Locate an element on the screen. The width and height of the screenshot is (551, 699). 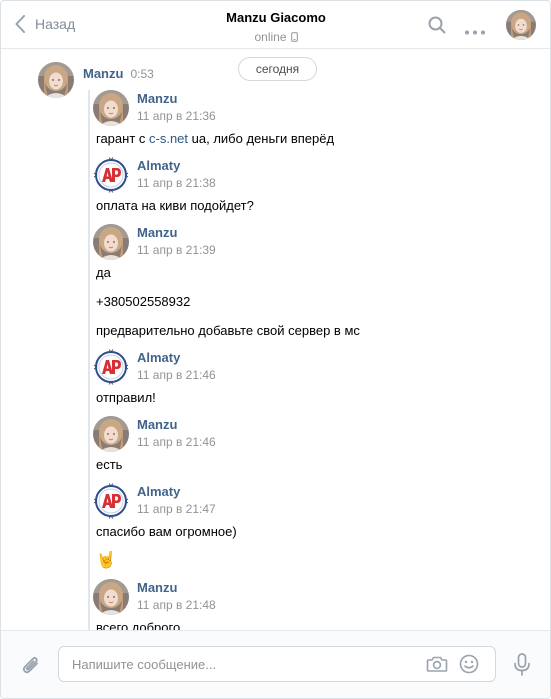
more-dots-icon is located at coordinates (475, 32).